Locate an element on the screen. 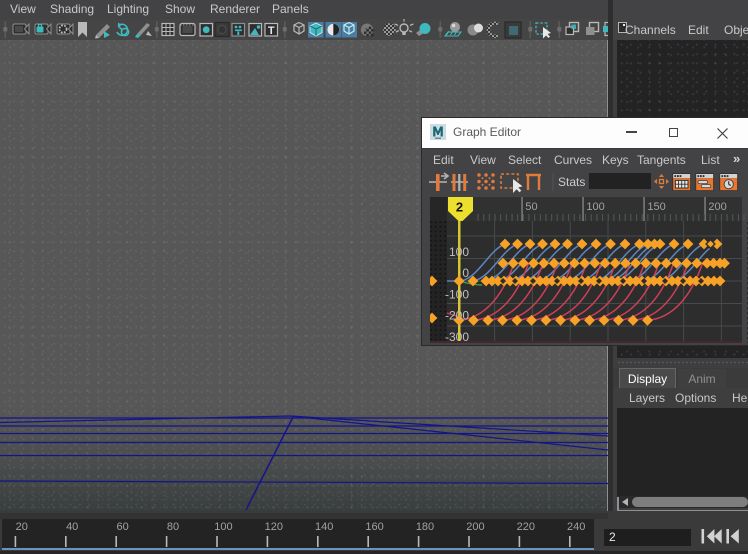 This screenshot has height=554, width=748. svg-text: 50 is located at coordinates (531, 207).